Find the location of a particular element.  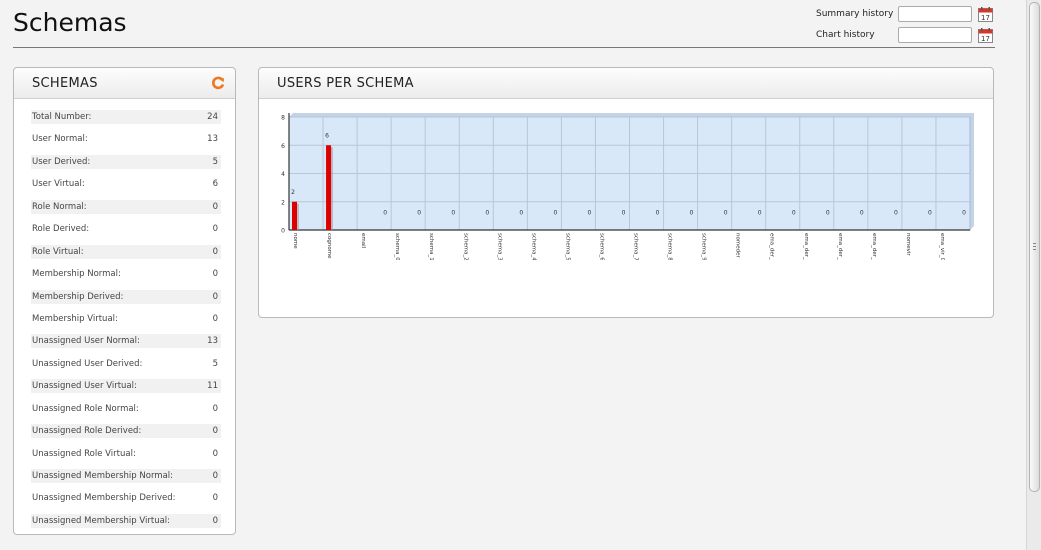

refresh-icon is located at coordinates (218, 83).